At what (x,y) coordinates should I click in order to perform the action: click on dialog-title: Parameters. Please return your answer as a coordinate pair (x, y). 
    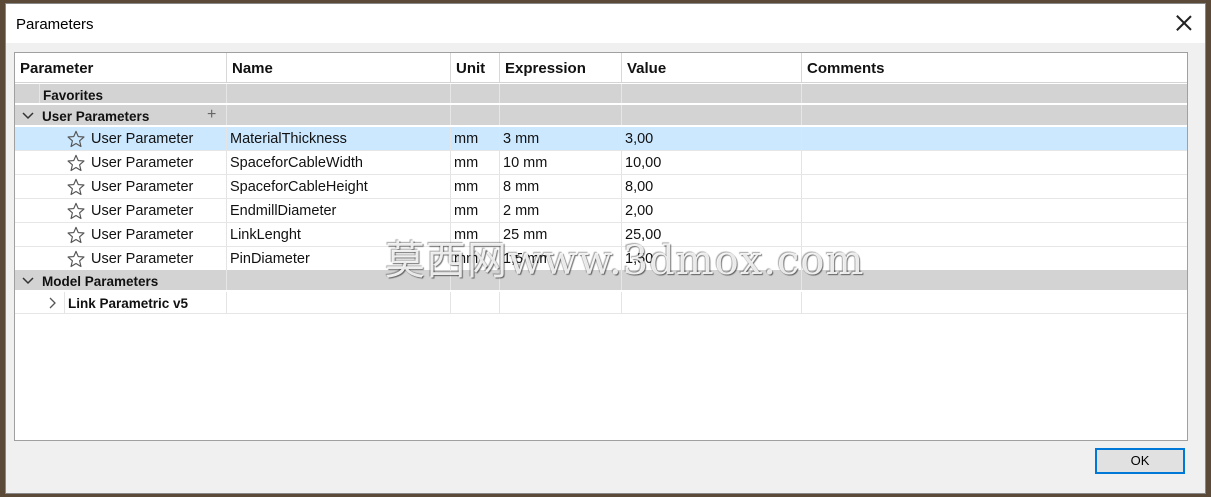
    Looking at the image, I should click on (55, 24).